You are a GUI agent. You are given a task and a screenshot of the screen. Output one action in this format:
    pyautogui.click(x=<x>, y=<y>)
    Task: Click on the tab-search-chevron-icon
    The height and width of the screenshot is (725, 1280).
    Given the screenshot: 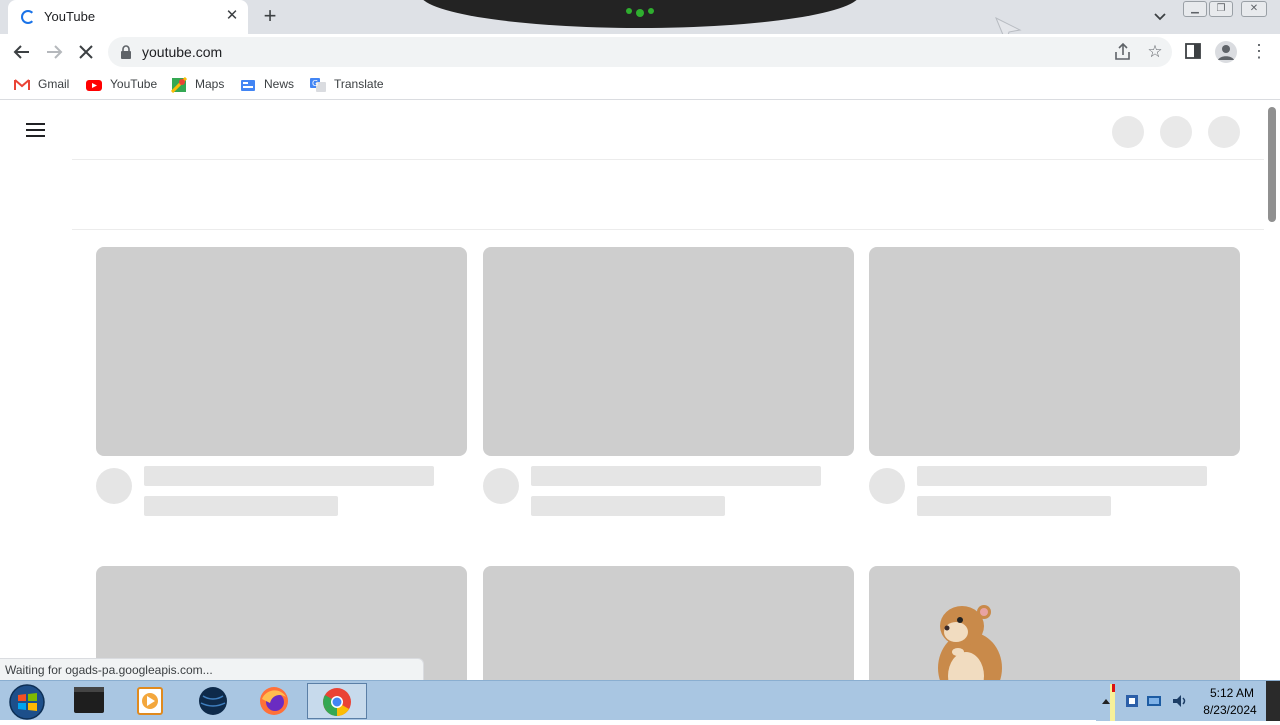 What is the action you would take?
    pyautogui.click(x=1160, y=16)
    